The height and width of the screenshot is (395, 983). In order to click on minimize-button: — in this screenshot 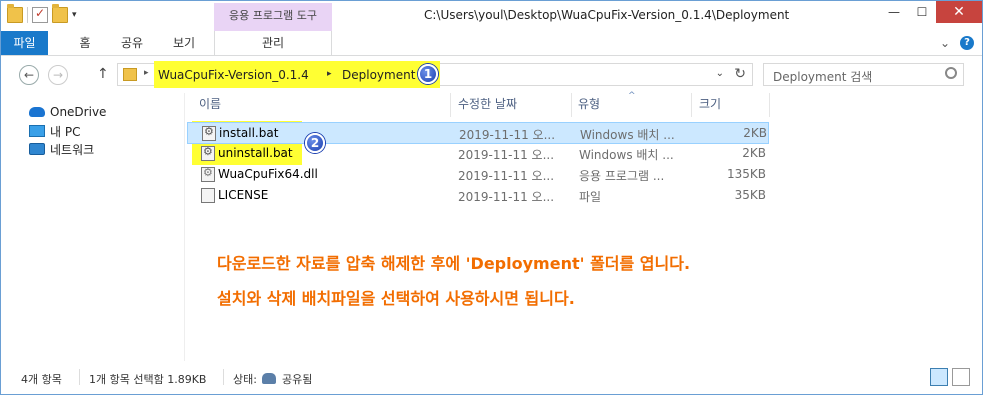, I will do `click(894, 12)`.